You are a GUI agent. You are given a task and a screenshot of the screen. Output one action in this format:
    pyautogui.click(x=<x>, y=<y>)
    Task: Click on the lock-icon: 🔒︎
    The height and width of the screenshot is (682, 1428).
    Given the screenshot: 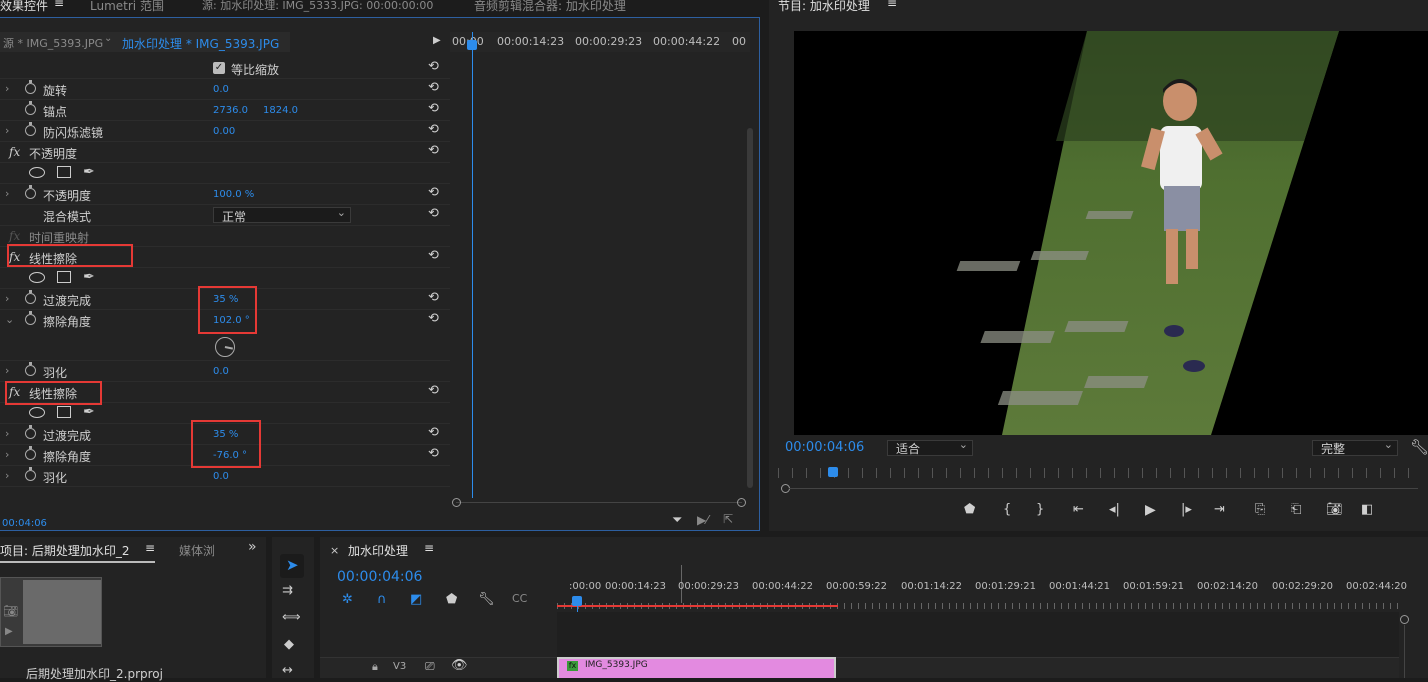 What is the action you would take?
    pyautogui.click(x=375, y=667)
    